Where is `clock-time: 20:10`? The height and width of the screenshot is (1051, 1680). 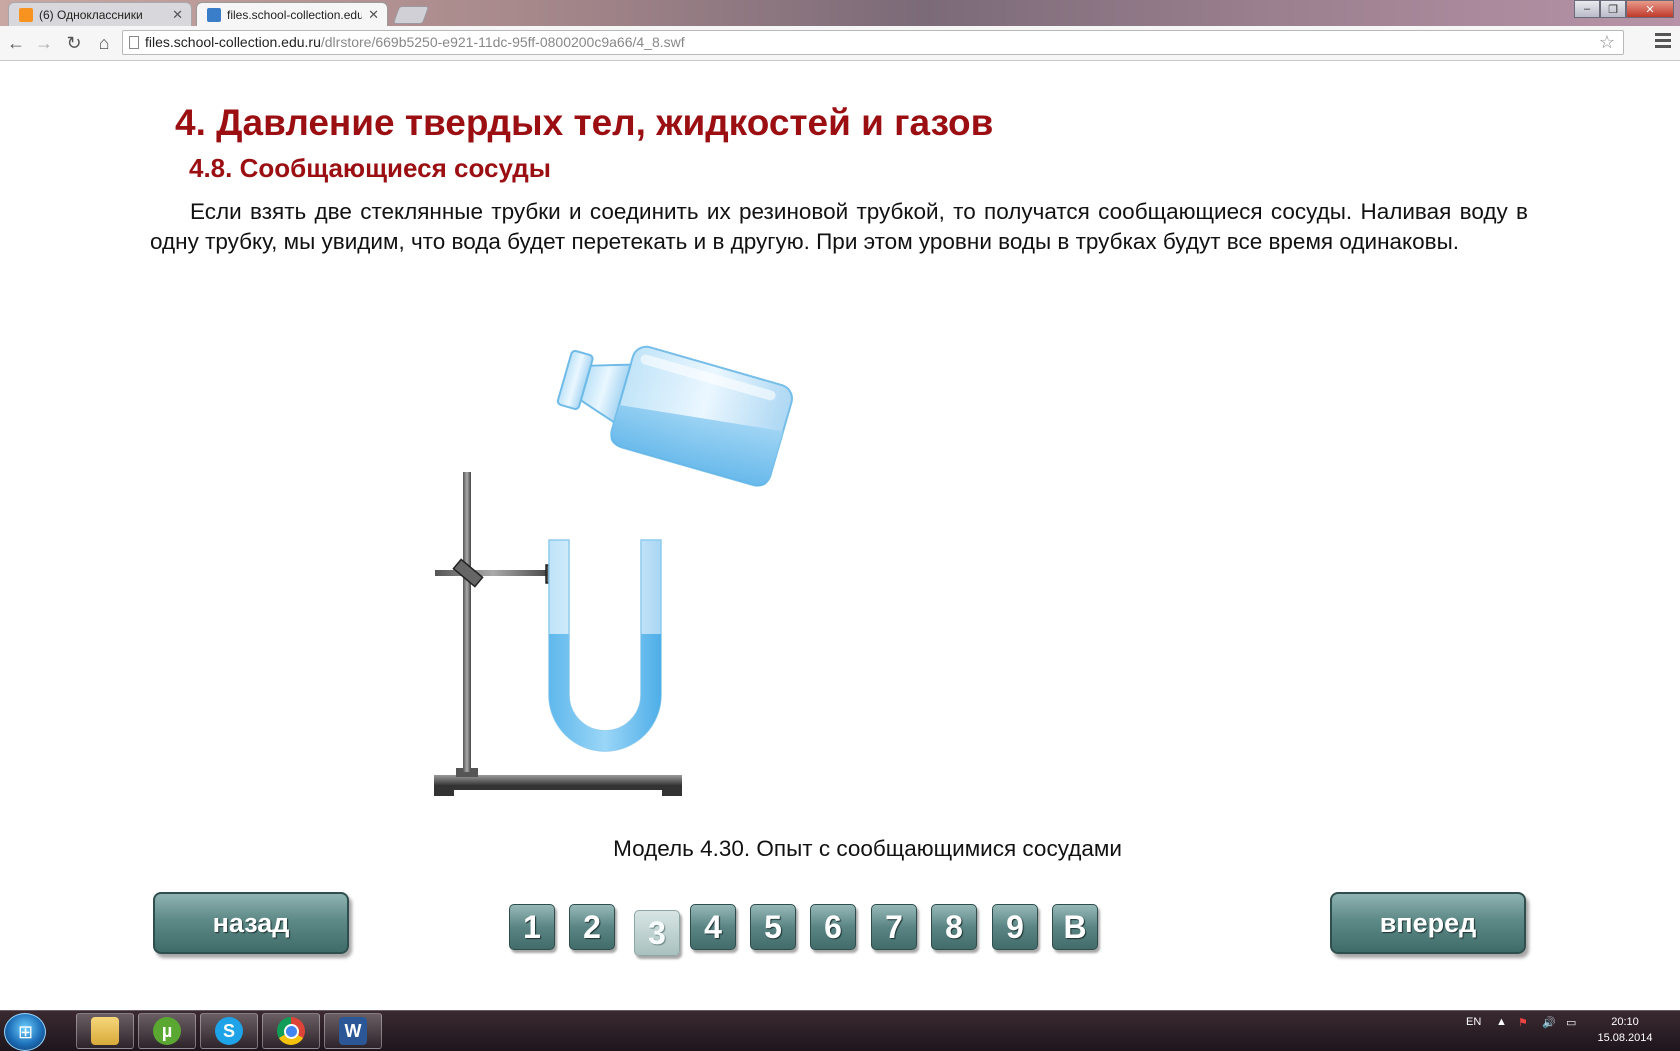
clock-time: 20:10 is located at coordinates (1625, 1022).